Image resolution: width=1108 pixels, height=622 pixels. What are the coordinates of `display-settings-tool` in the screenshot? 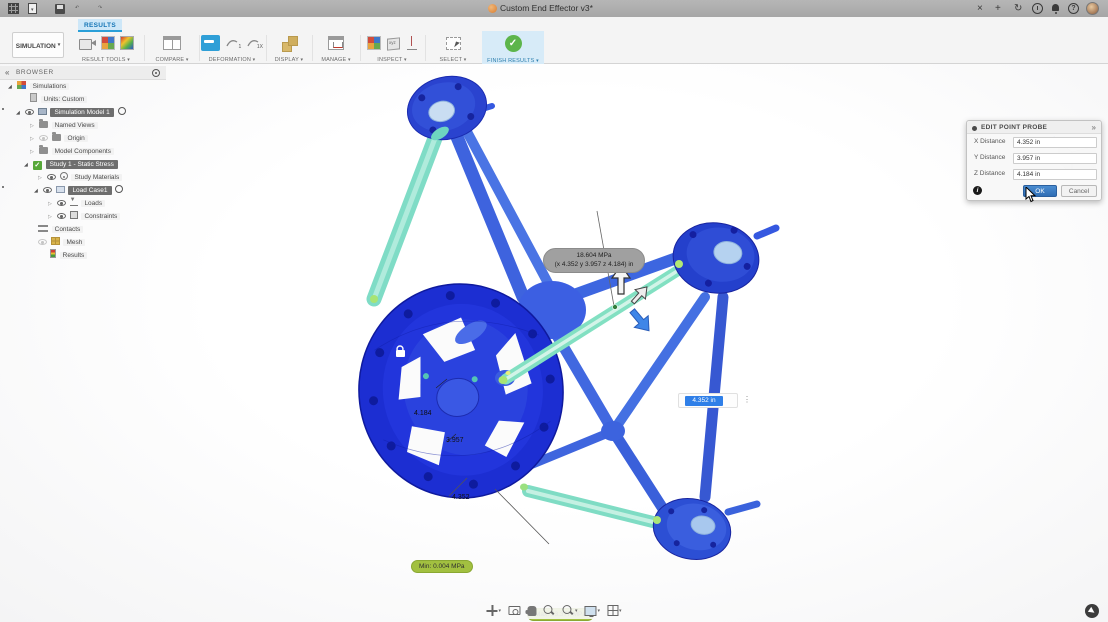 It's located at (592, 611).